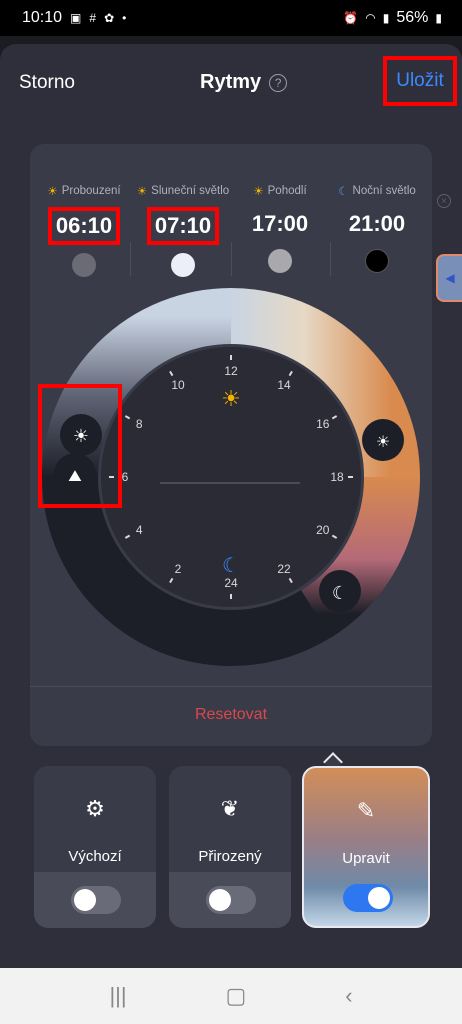 The height and width of the screenshot is (1024, 462). I want to click on mode-custom-footer, so click(366, 898).